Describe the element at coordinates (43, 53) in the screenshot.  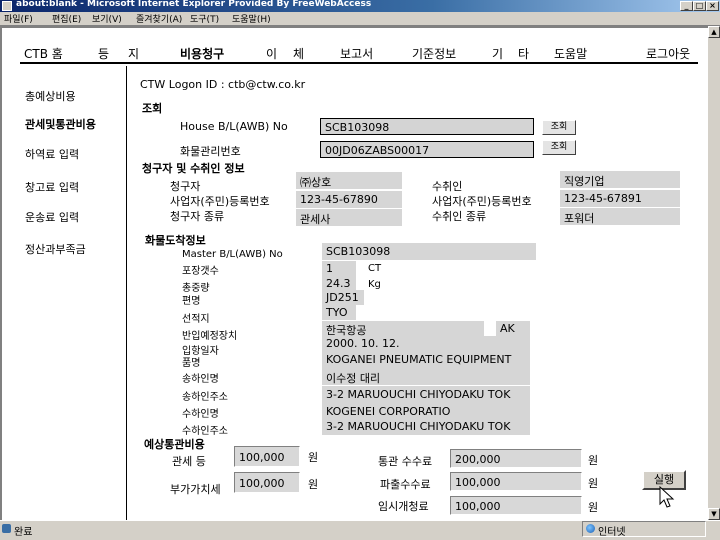
I see `nav-ctb-home: CTB 홈` at that location.